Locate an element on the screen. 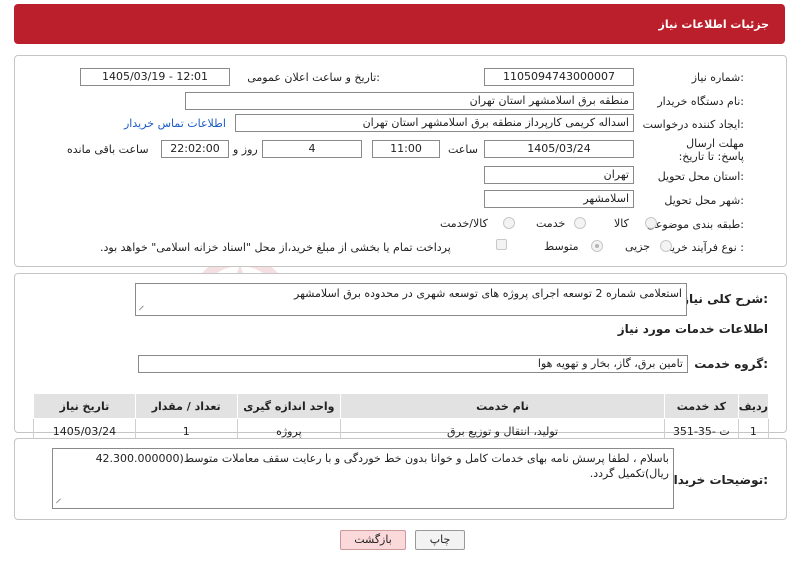 This screenshot has height=566, width=788. buyer-org-field: منطقه برق اسلامشهر استان تهران is located at coordinates (409, 101).